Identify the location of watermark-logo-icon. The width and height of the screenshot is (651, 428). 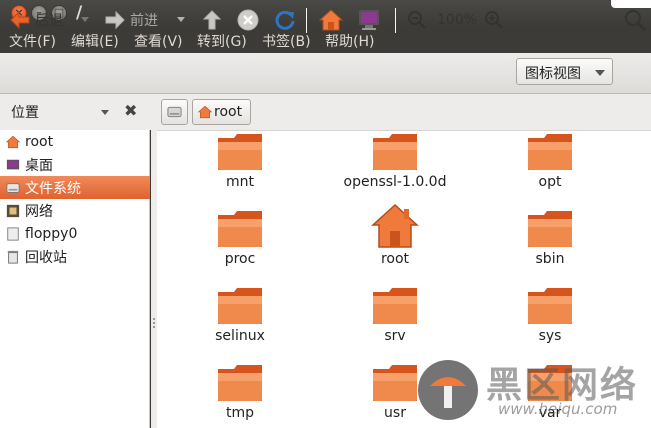
(448, 390).